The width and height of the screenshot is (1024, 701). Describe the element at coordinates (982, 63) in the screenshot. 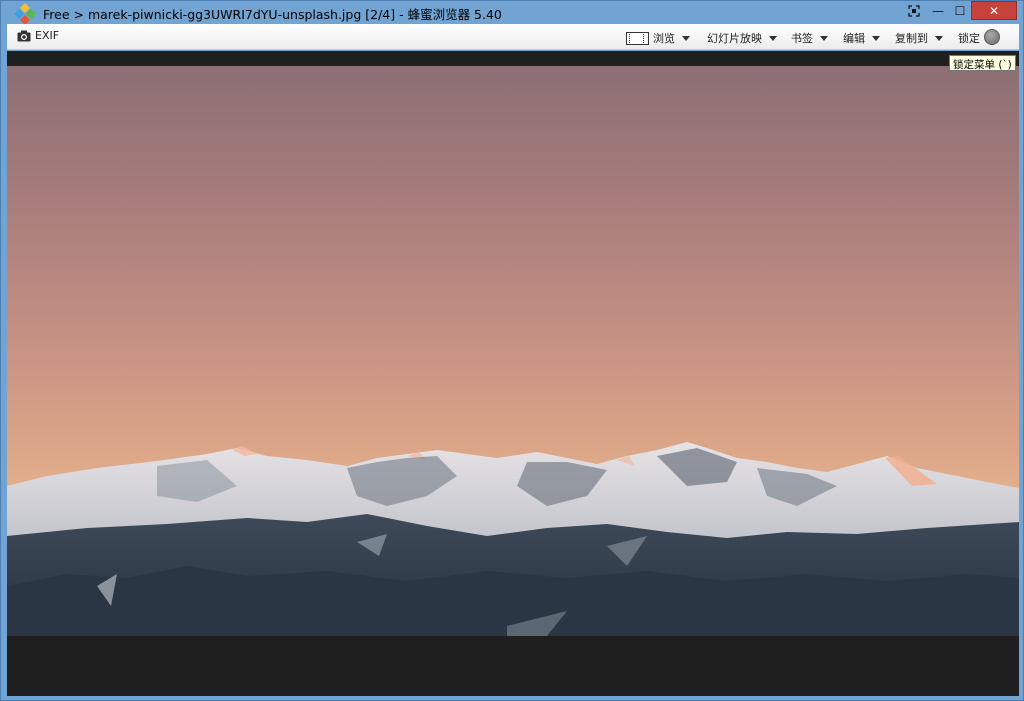

I see `lock-menu-tooltip: 锁定菜单 (`)` at that location.